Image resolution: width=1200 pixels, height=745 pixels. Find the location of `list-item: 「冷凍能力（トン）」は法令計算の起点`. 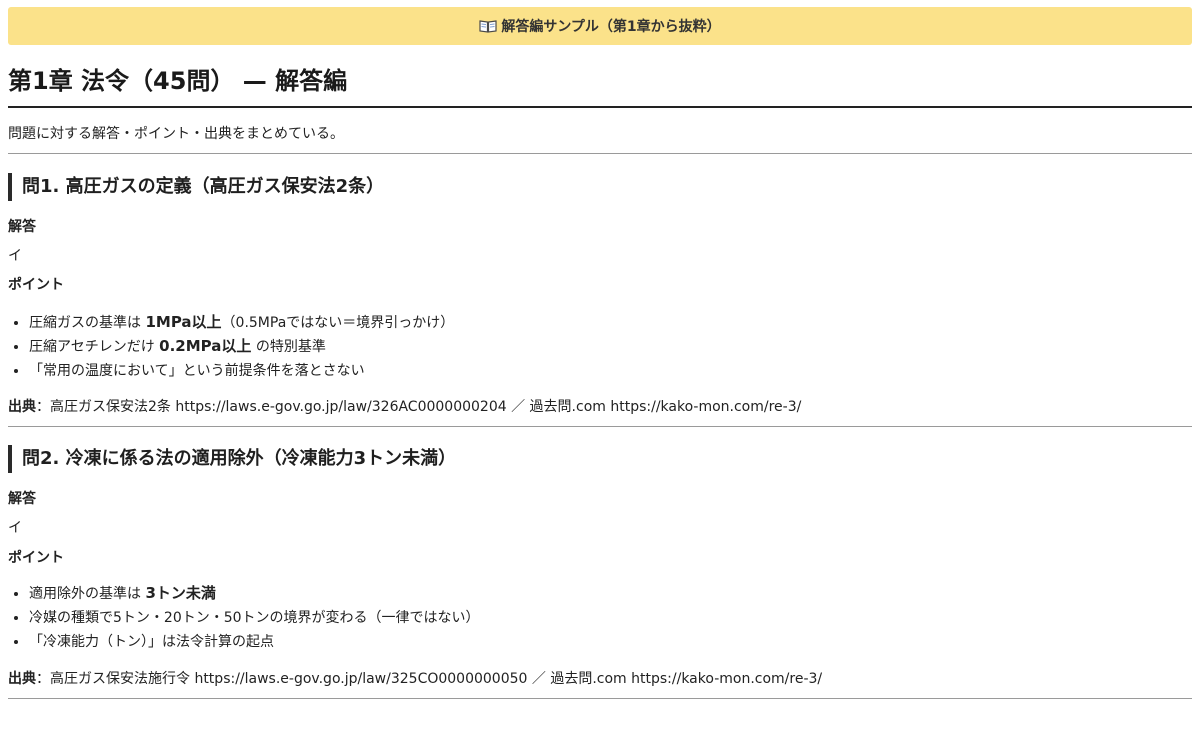

list-item: 「冷凍能力（トン）」は法令計算の起点 is located at coordinates (254, 642).